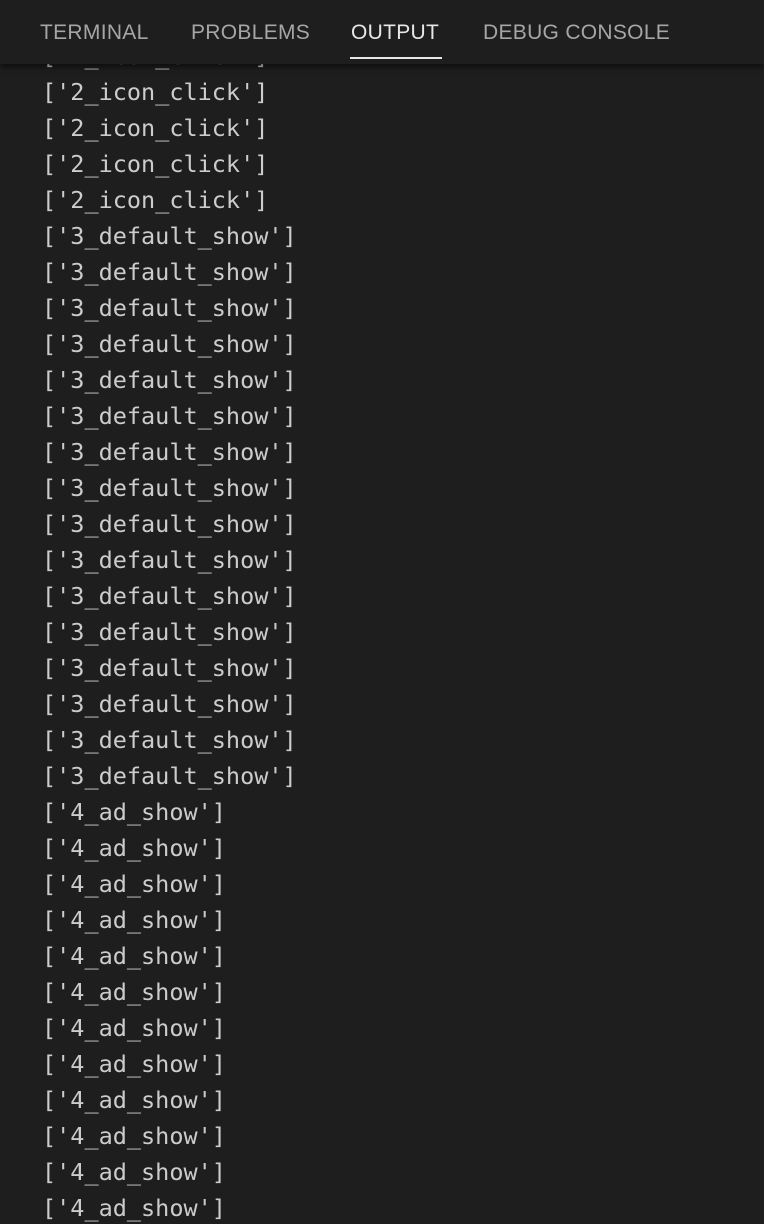  I want to click on panel-tab-bar: TERMINAL PROBLEMS OUTPUT DEBUG CONSOLE, so click(382, 32).